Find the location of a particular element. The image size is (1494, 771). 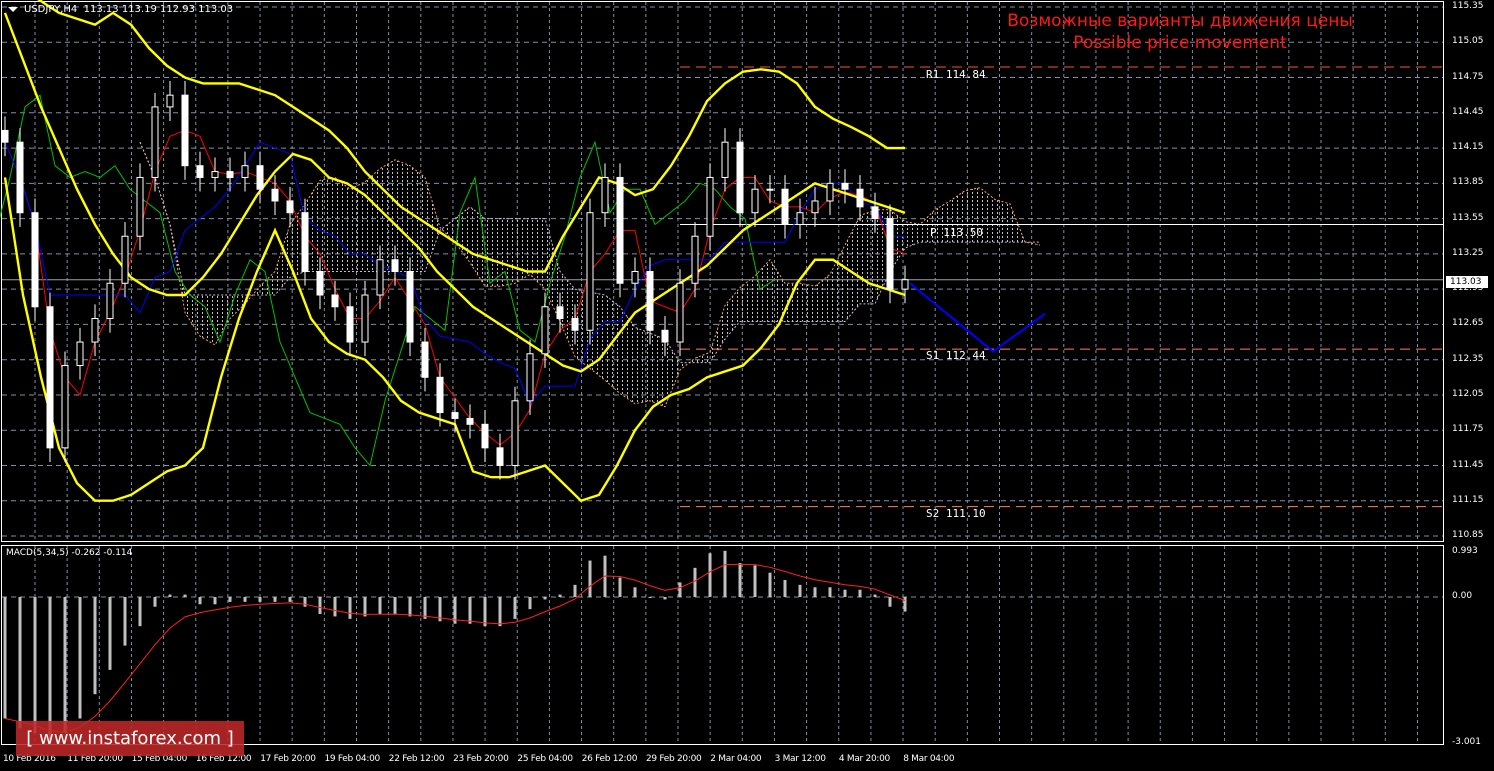

price-tick: 114.45 is located at coordinates (1468, 111).